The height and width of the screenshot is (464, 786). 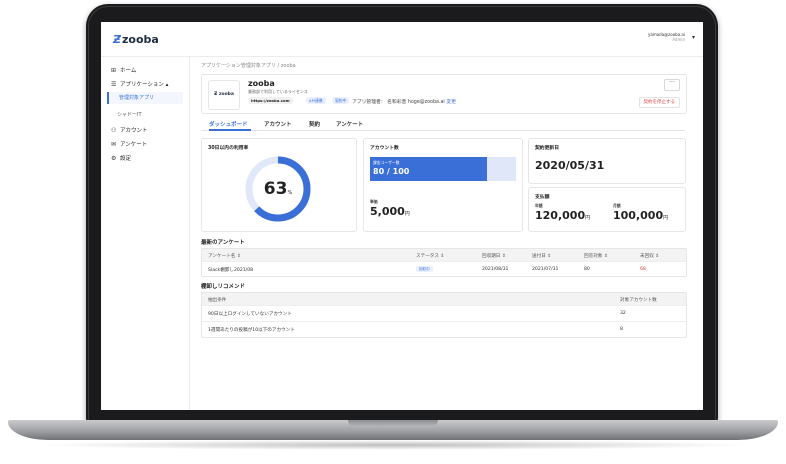 I want to click on active-tab-indicator, so click(x=230, y=130).